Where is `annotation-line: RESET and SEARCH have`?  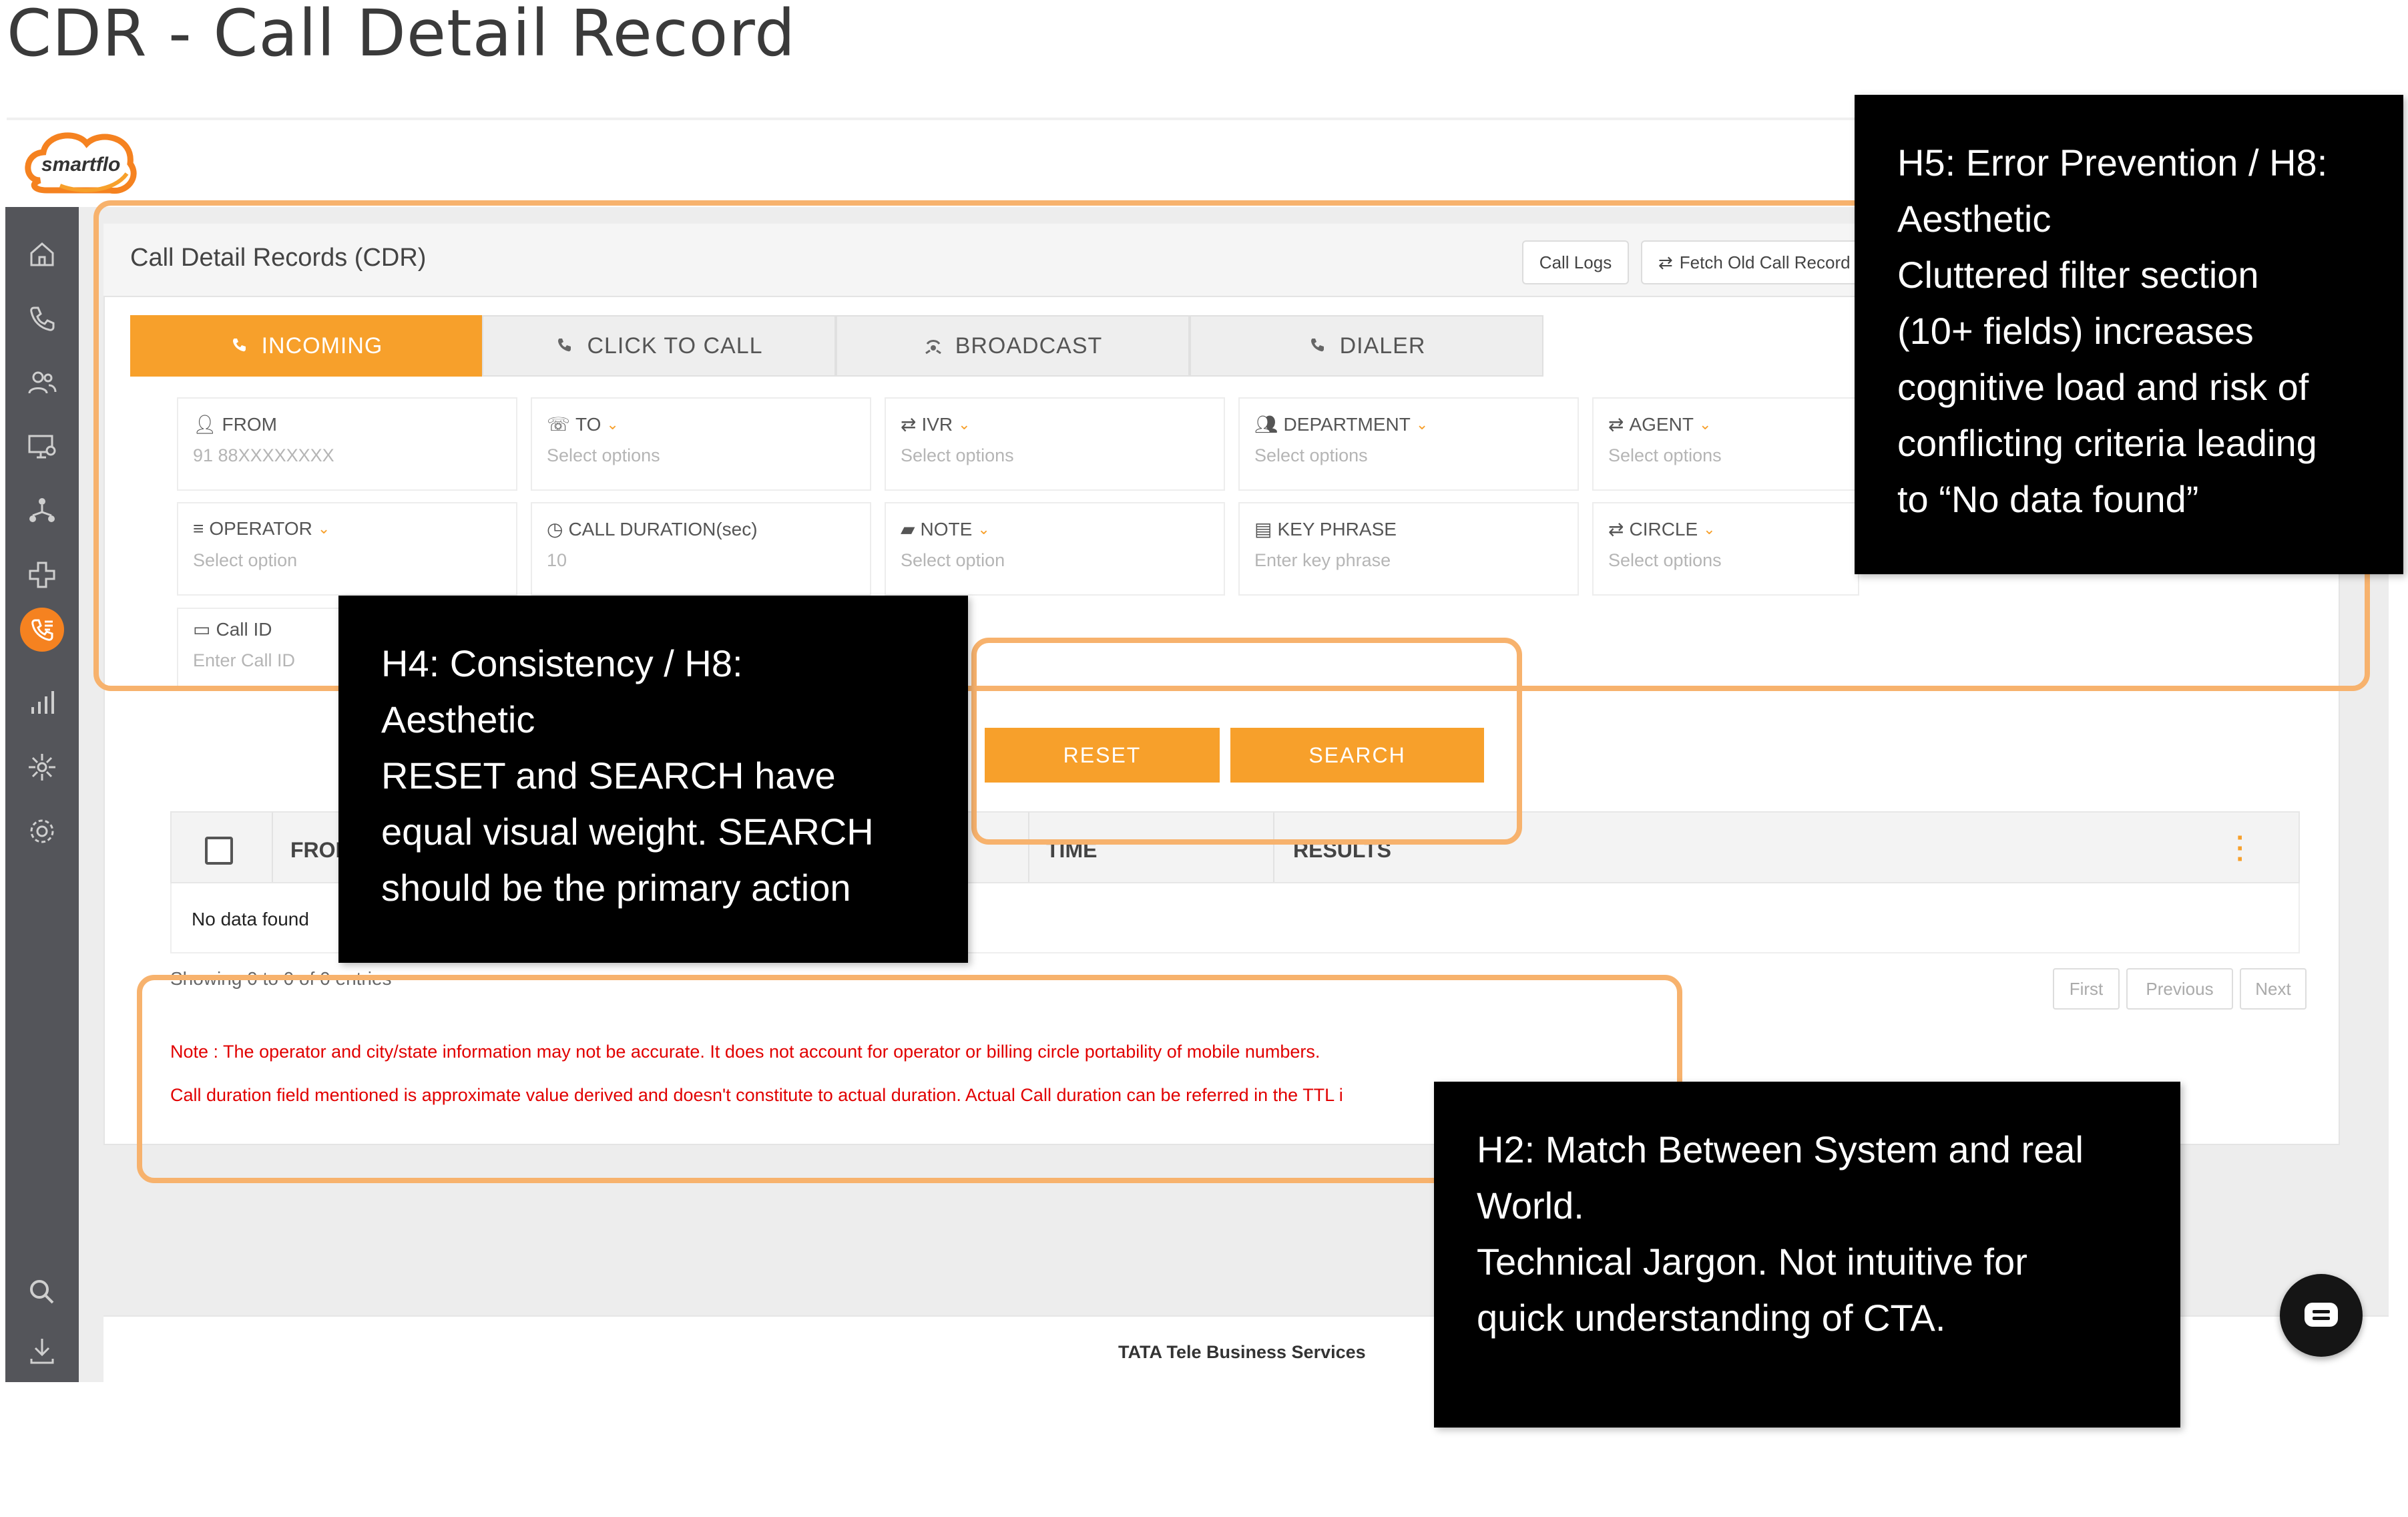
annotation-line: RESET and SEARCH have is located at coordinates (609, 776).